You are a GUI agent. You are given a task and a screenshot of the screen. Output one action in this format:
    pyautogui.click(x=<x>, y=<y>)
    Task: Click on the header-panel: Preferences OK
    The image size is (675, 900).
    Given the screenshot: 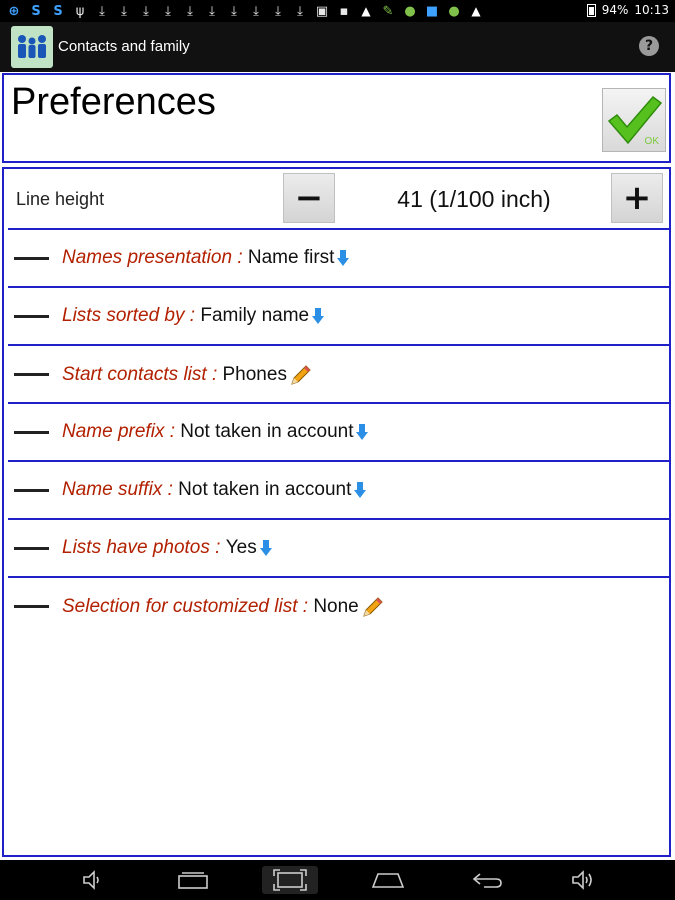 What is the action you would take?
    pyautogui.click(x=336, y=118)
    